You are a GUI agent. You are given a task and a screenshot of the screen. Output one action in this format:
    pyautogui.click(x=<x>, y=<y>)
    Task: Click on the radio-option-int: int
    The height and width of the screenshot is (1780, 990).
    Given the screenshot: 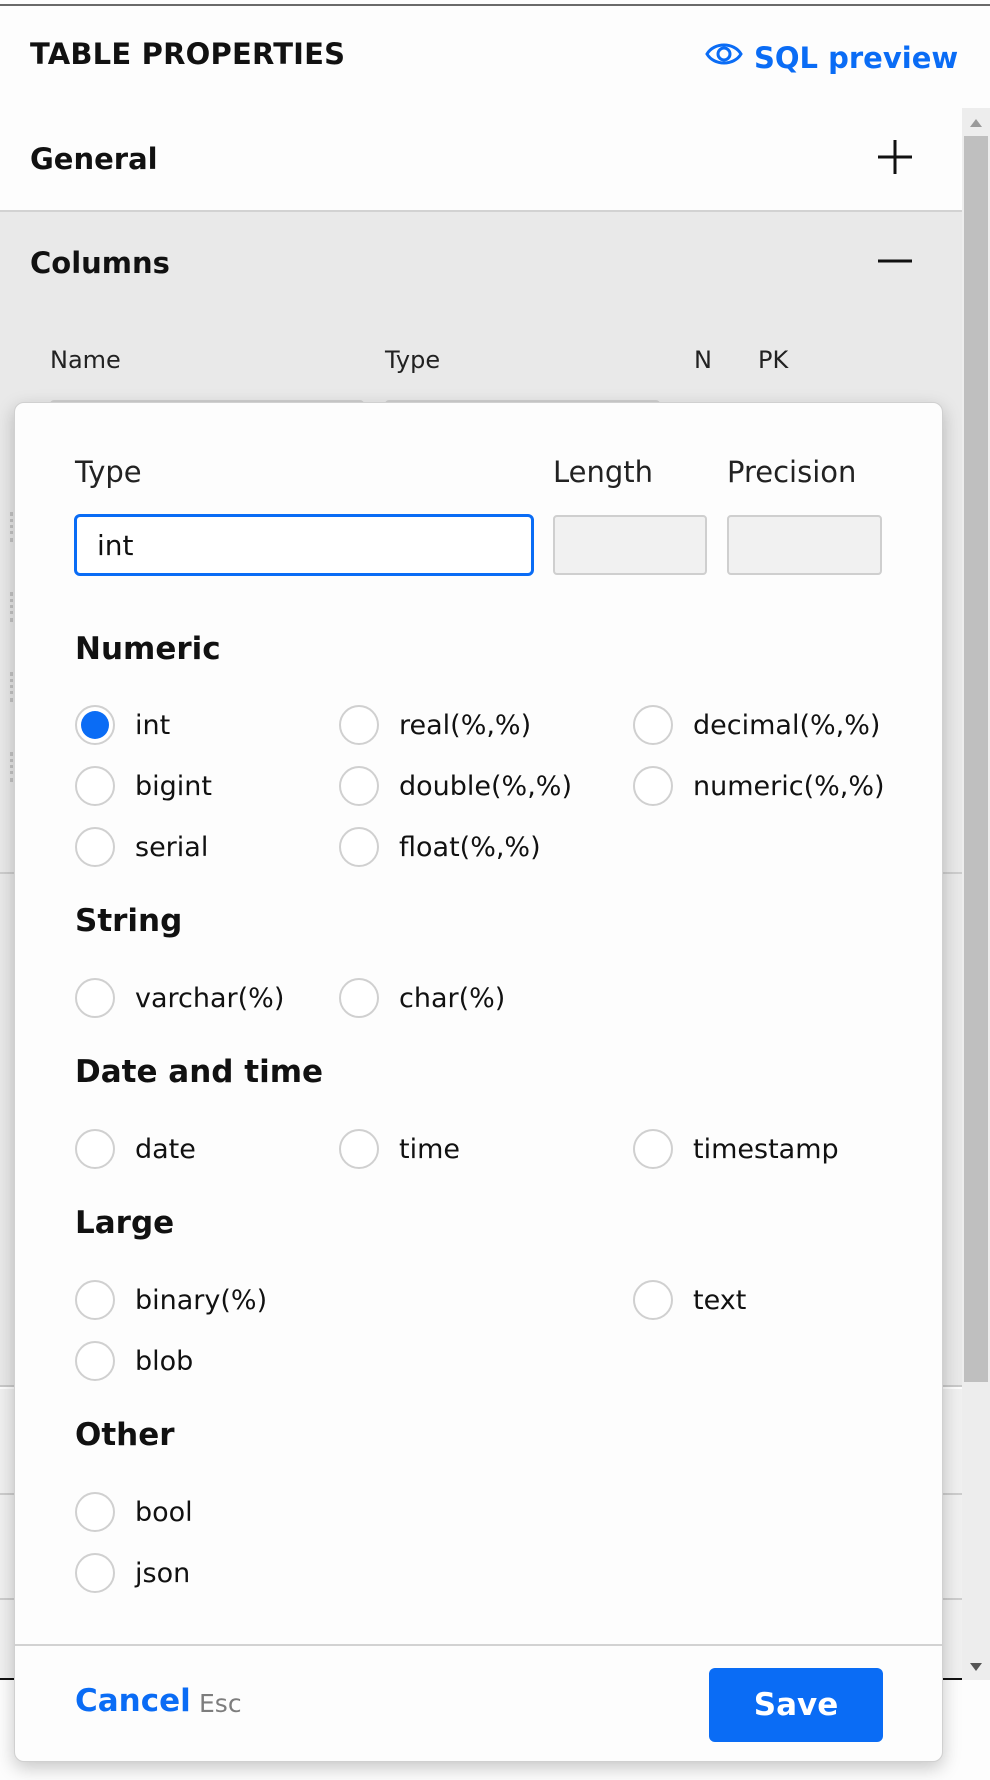 What is the action you would take?
    pyautogui.click(x=122, y=725)
    